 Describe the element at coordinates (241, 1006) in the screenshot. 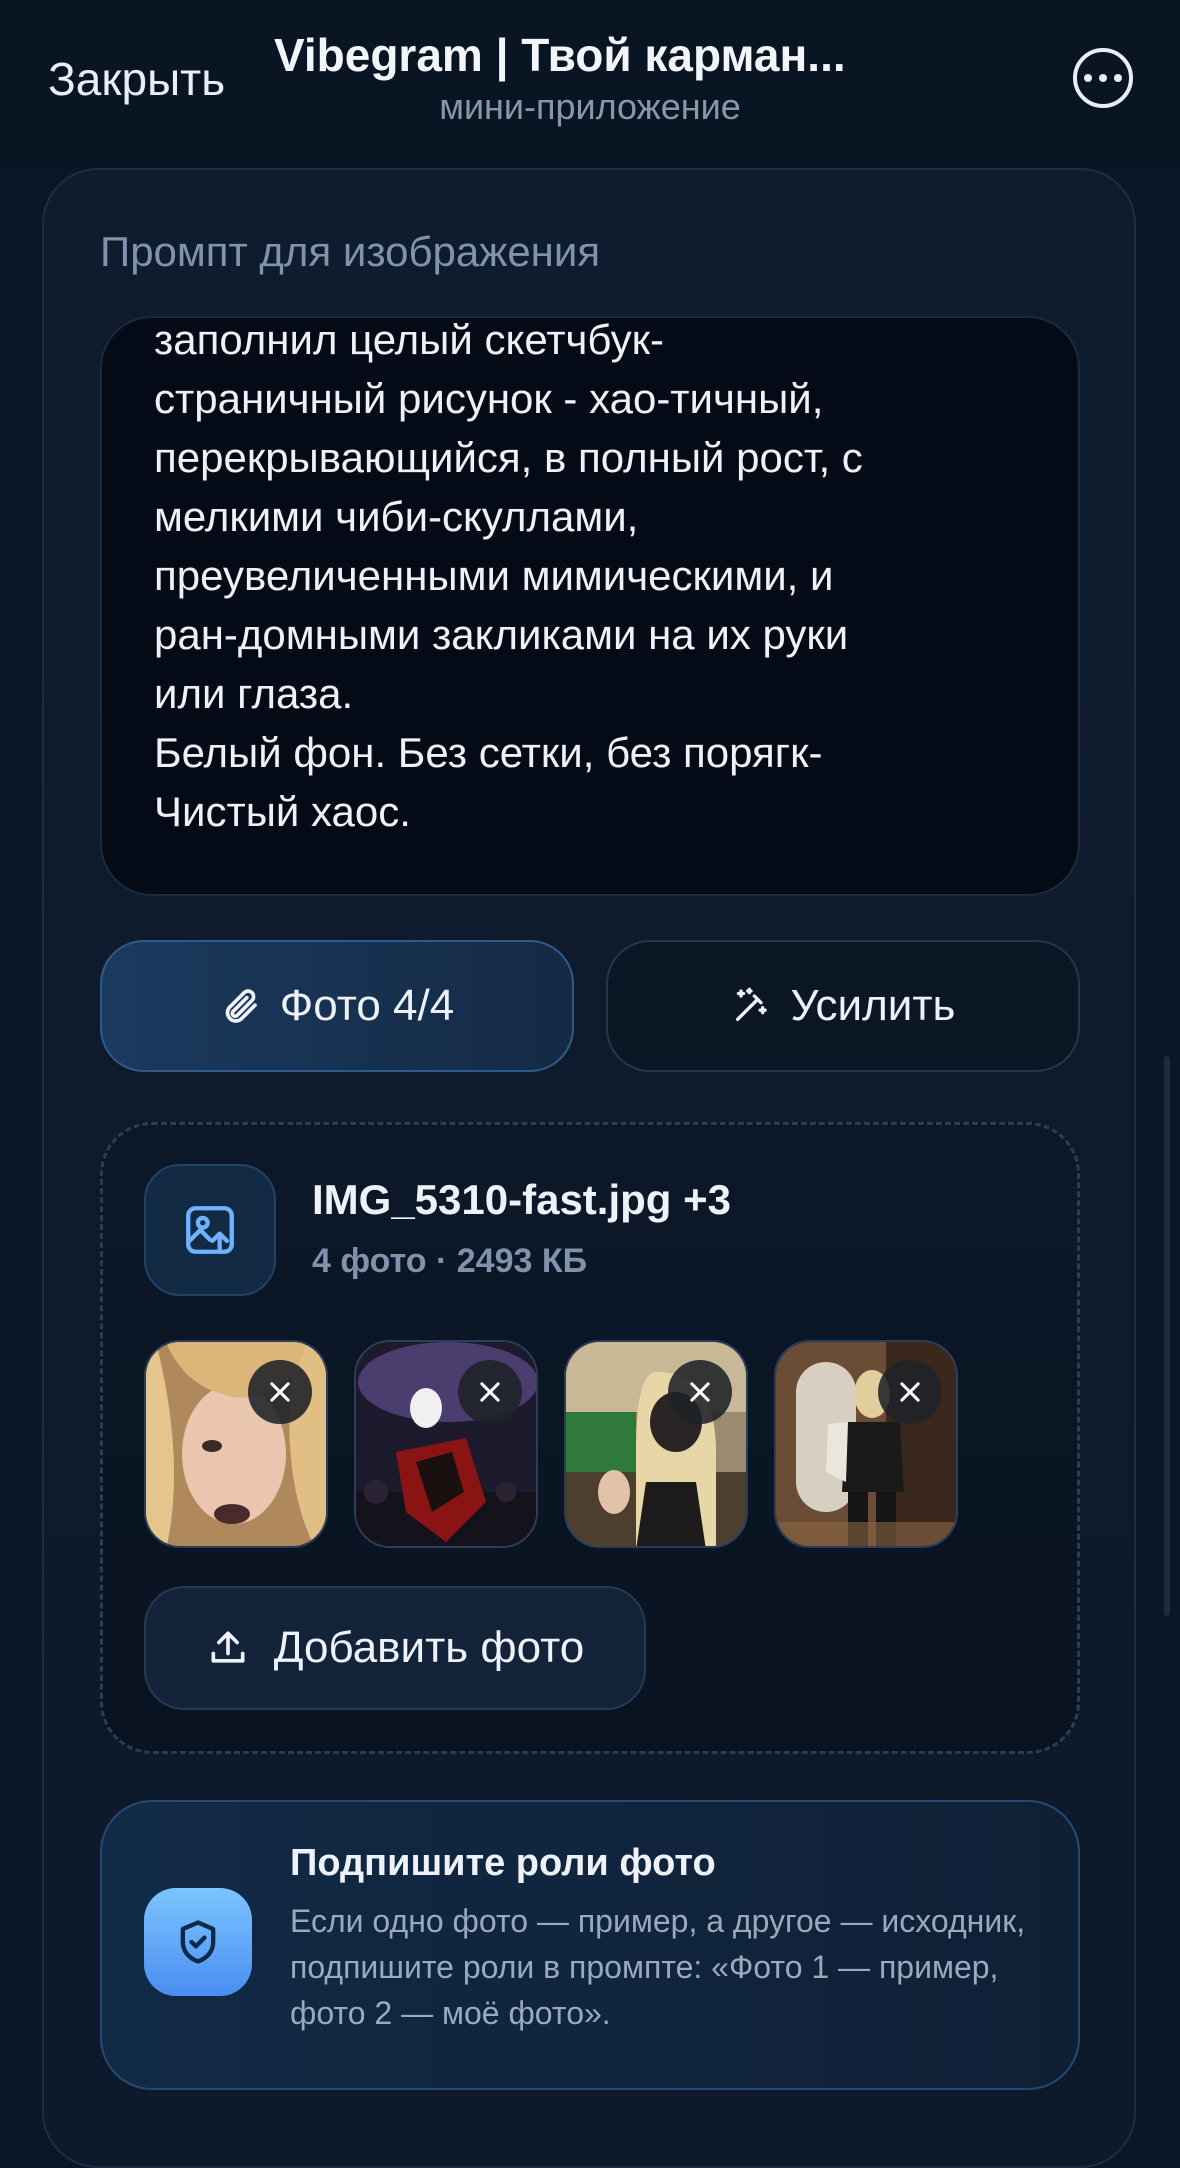

I see `paperclip-icon` at that location.